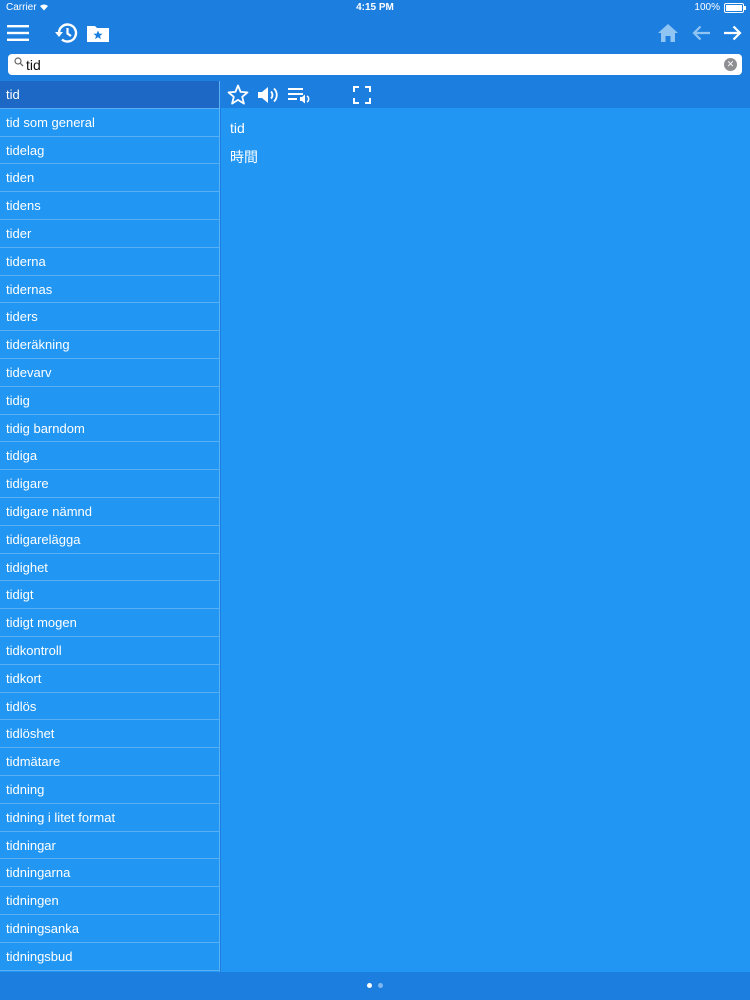 Image resolution: width=750 pixels, height=1000 pixels. Describe the element at coordinates (109, 345) in the screenshot. I see `list-item: tideräkning` at that location.